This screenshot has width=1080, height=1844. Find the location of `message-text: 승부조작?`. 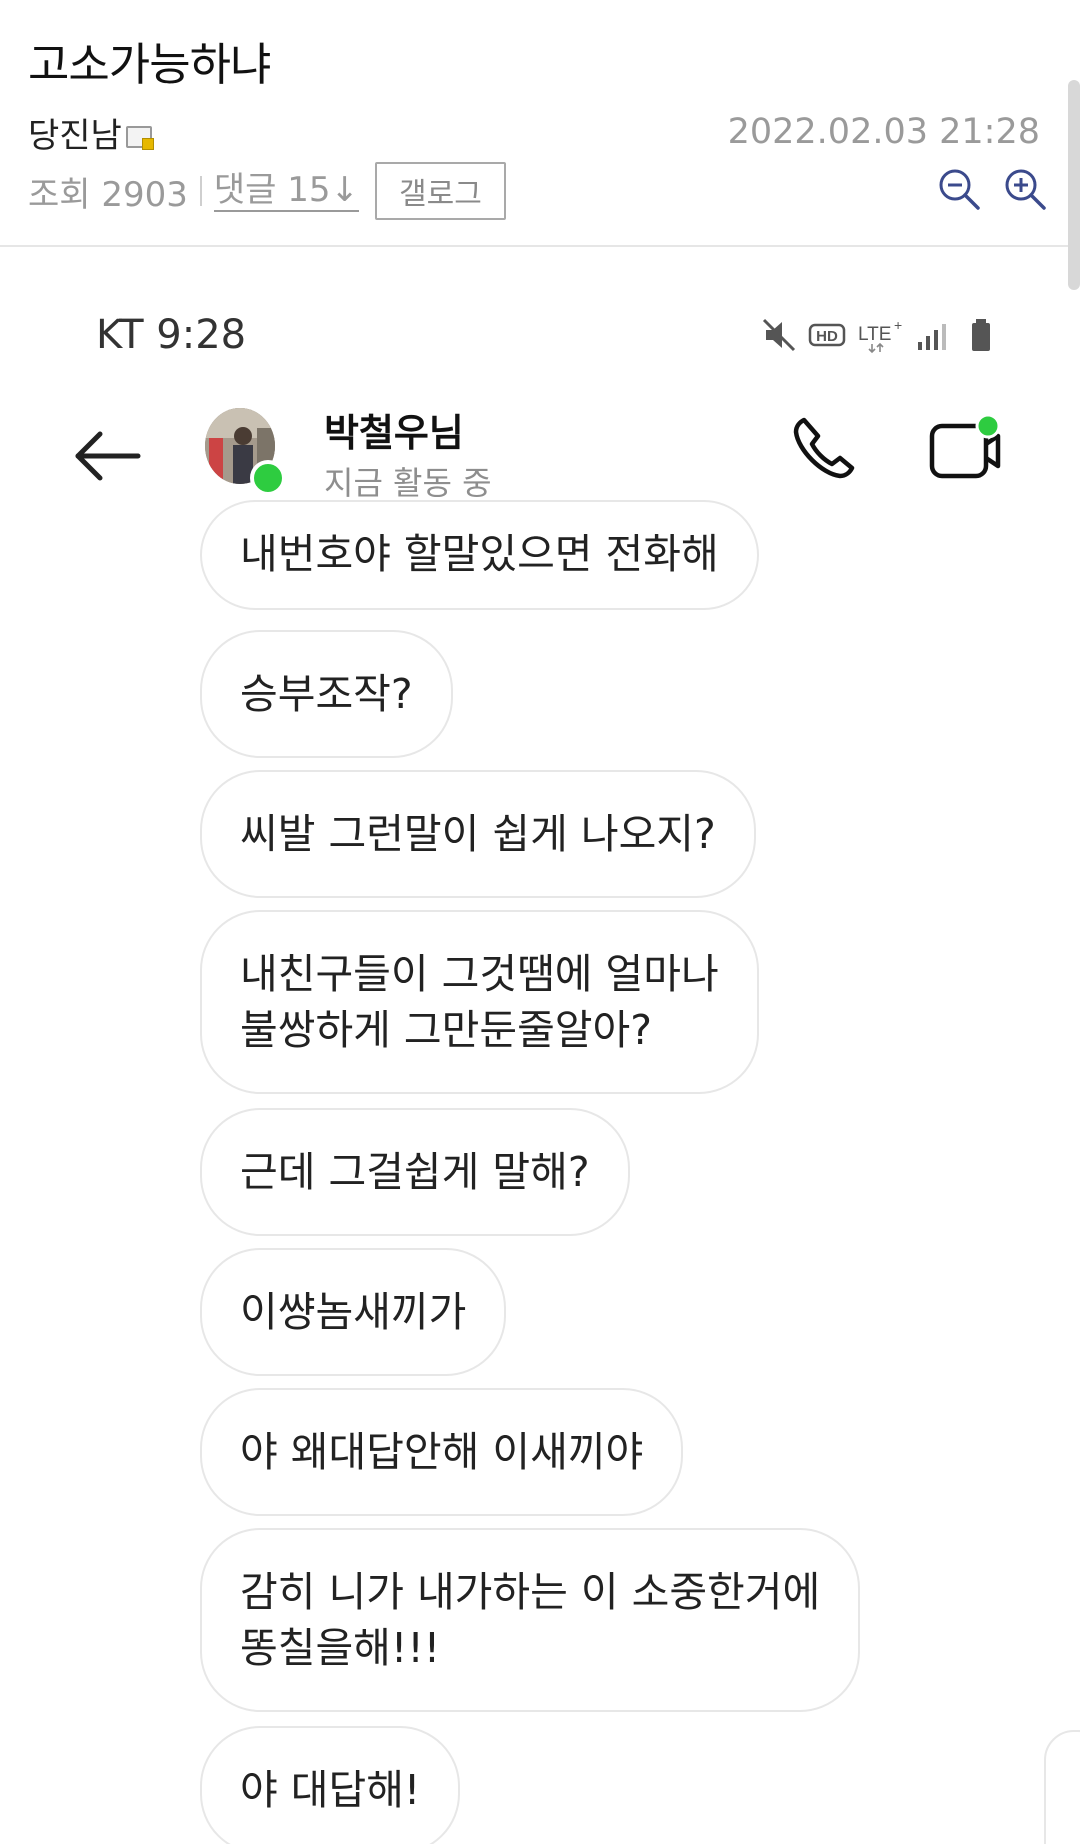

message-text: 승부조작? is located at coordinates (326, 694).